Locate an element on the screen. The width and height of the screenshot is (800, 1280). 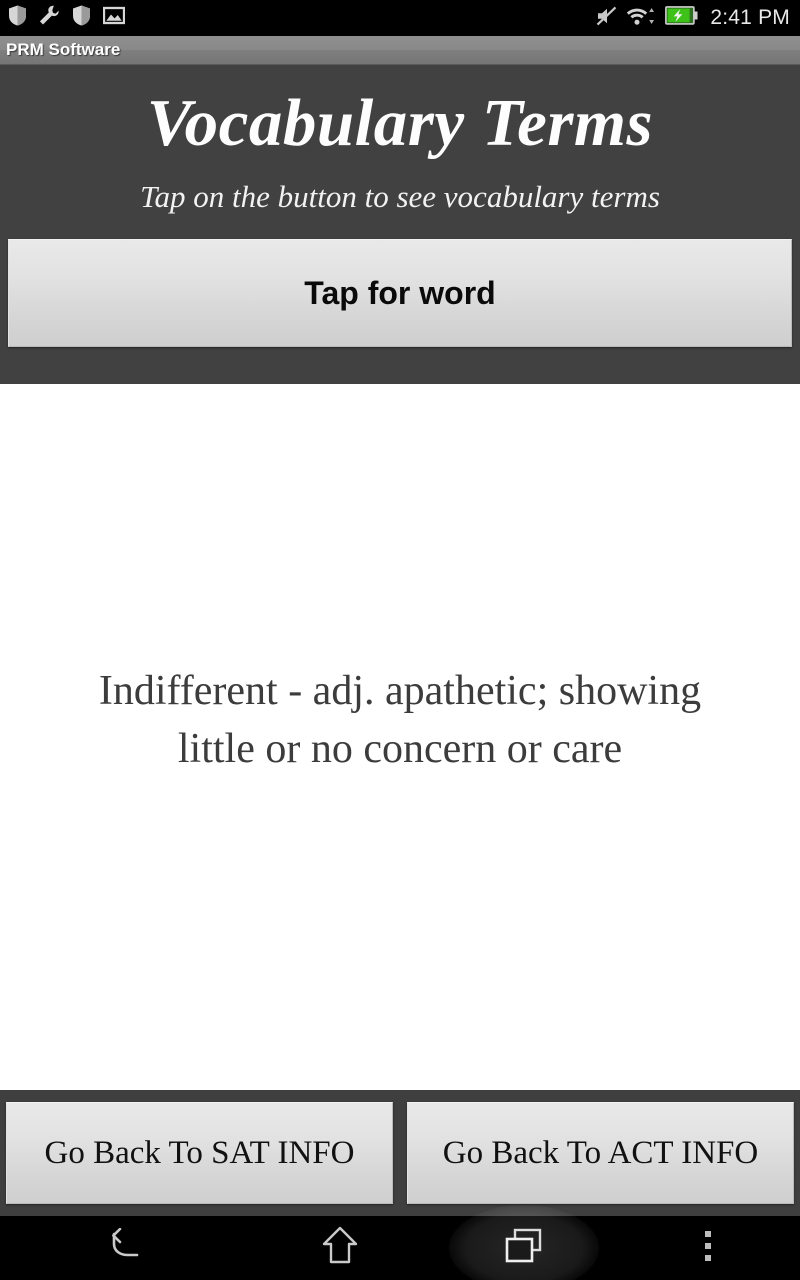
wifi-icon is located at coordinates (641, 18).